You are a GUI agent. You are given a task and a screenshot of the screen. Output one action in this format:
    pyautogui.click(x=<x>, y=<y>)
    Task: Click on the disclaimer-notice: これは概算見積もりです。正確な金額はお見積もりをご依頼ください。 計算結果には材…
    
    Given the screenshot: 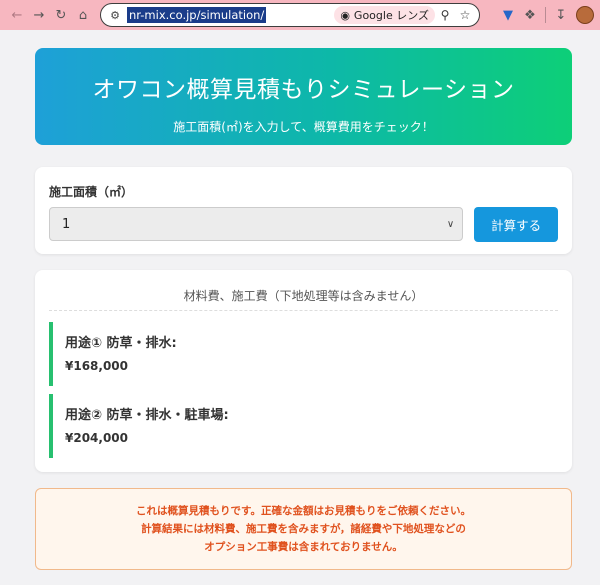 What is the action you would take?
    pyautogui.click(x=303, y=529)
    